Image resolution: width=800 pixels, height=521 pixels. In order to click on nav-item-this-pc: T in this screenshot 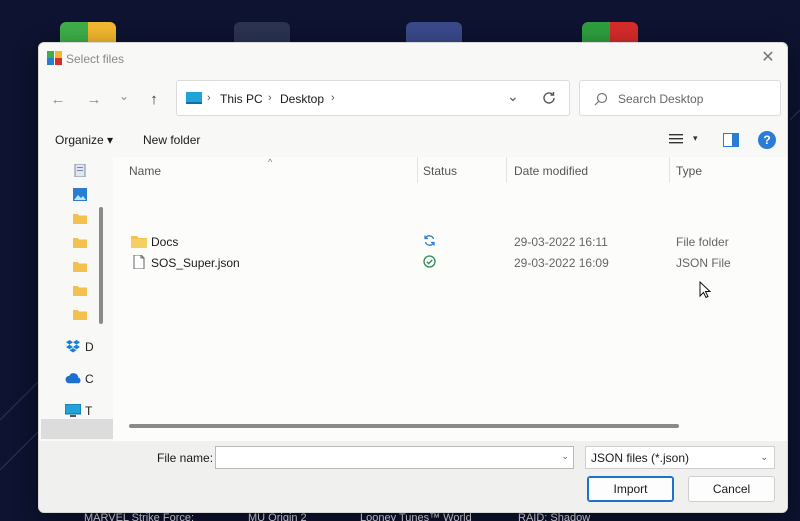, I will do `click(89, 411)`.